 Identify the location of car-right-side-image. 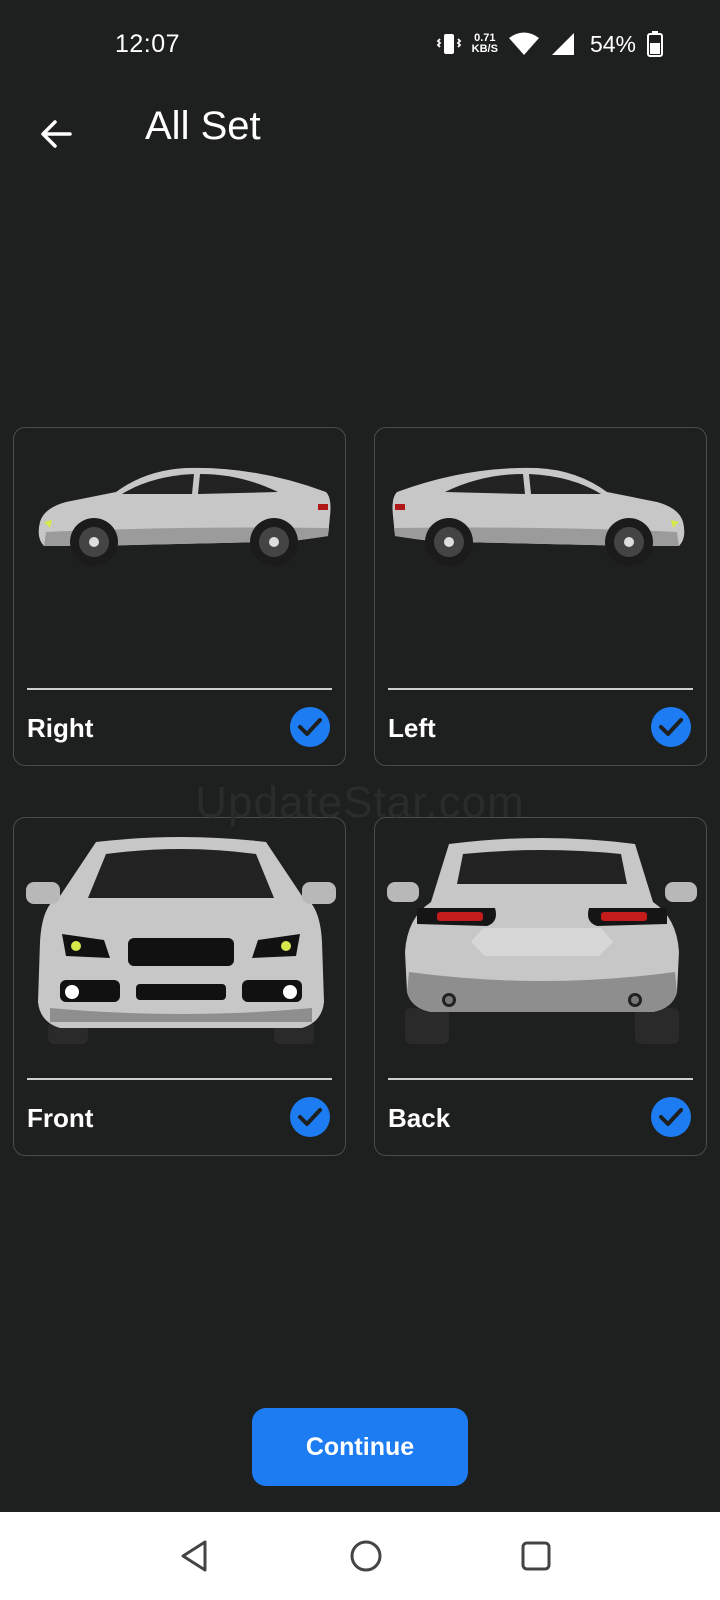
(184, 516).